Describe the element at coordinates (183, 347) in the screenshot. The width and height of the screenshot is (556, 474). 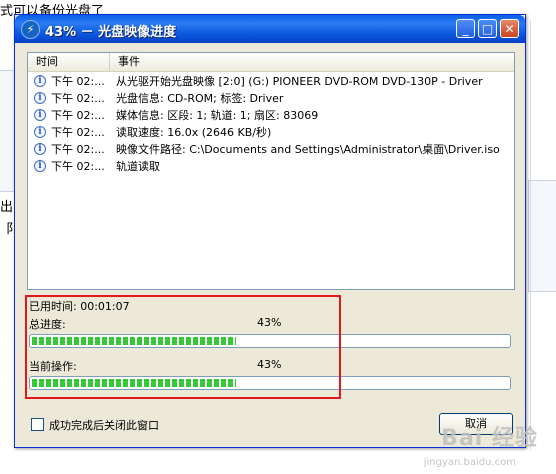
I see `annotation-highlight-box` at that location.